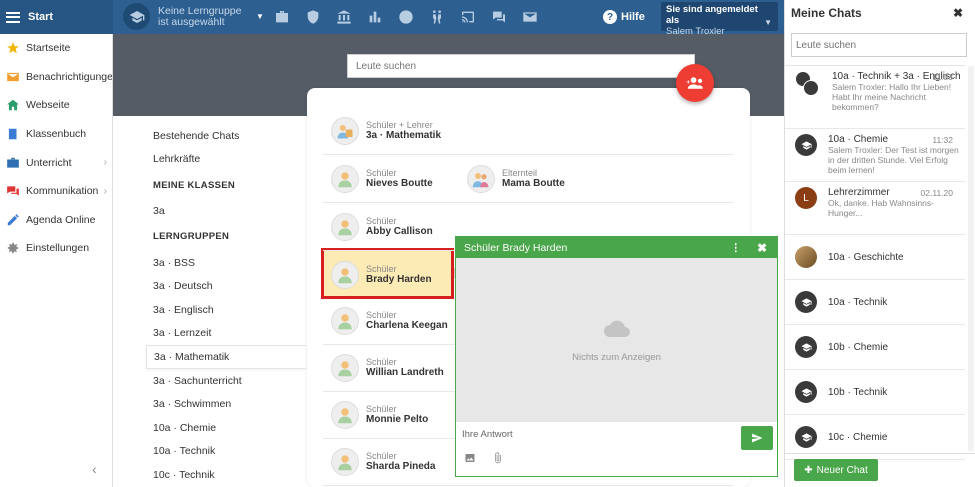 The image size is (975, 487). I want to click on new-chat-button: ✚ Neuer Chat, so click(836, 470).